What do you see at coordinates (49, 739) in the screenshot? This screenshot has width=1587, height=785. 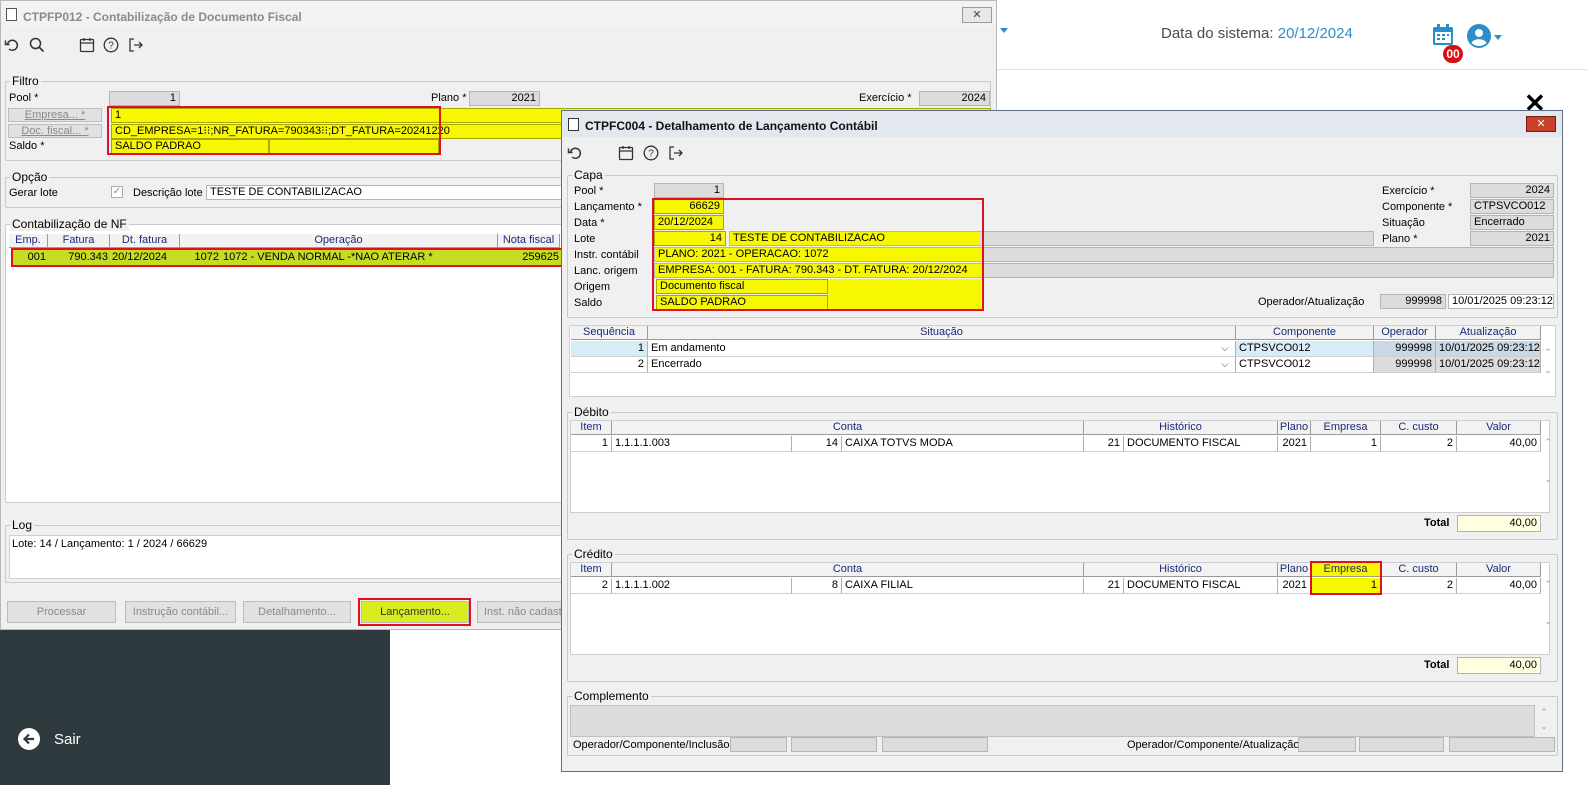 I see `sair-button: Sair` at bounding box center [49, 739].